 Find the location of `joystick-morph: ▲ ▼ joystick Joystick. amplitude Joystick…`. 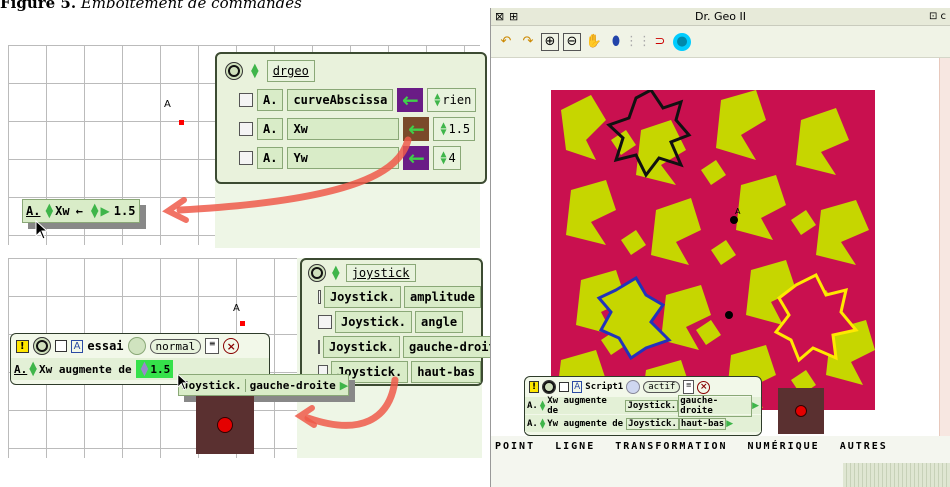

joystick-morph: ▲ ▼ joystick Joystick. amplitude Joystick… is located at coordinates (404, 322).